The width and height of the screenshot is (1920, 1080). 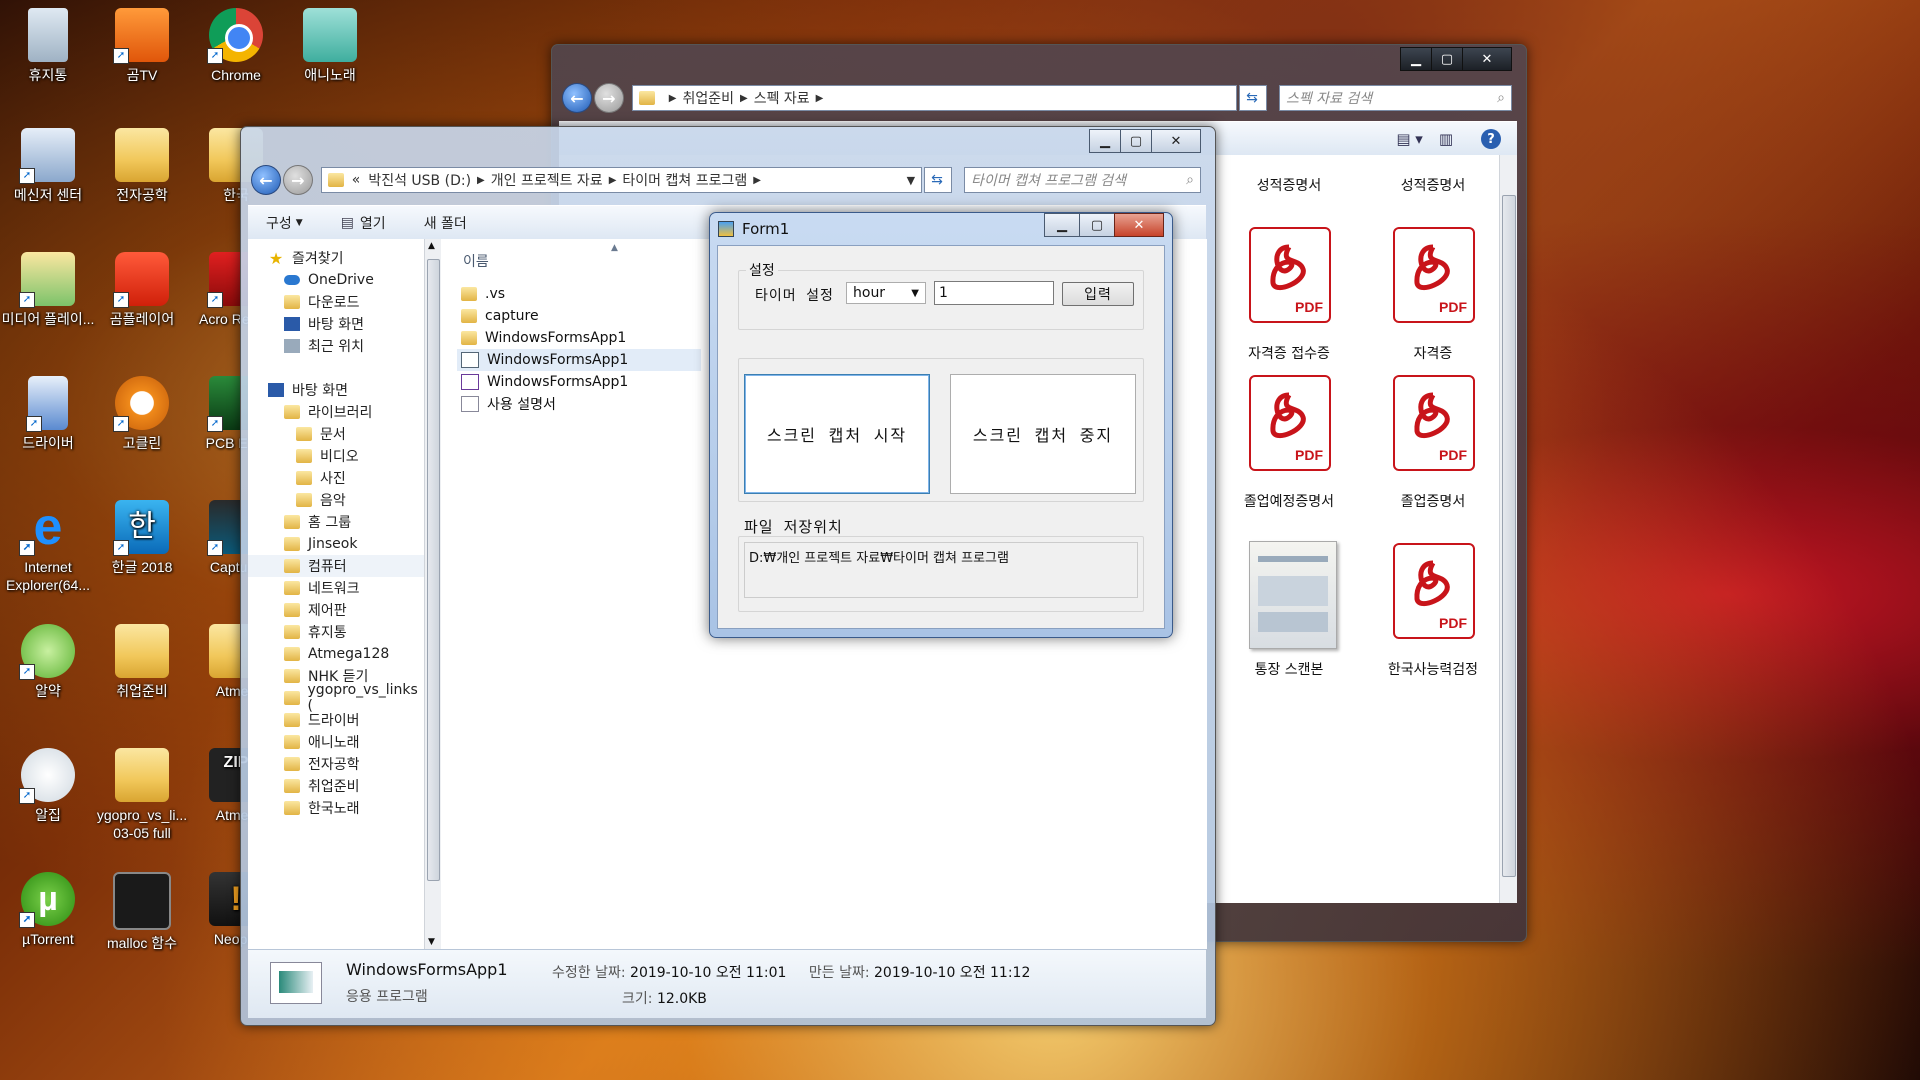 I want to click on input-button: 입력, so click(x=1098, y=294).